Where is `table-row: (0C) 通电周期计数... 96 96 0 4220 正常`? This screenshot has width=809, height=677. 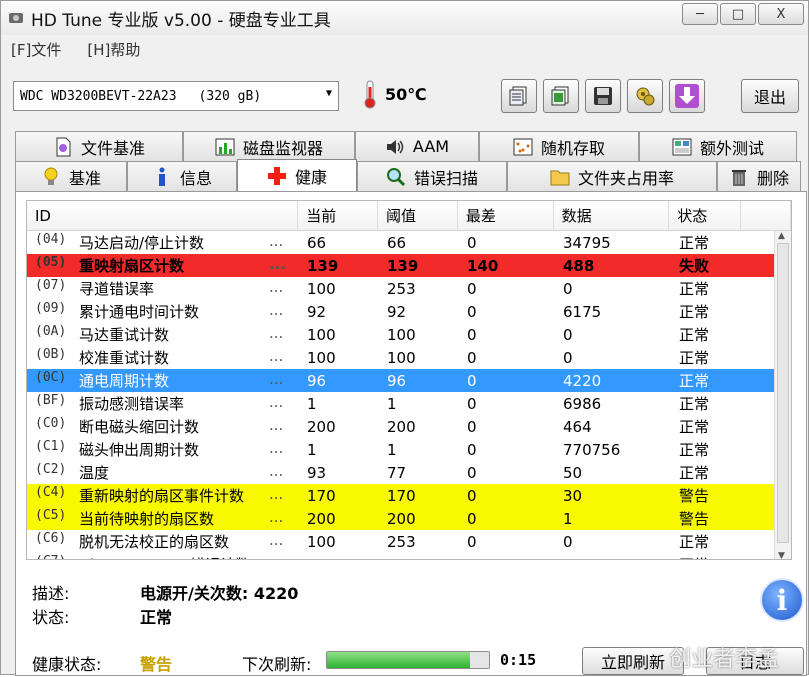 table-row: (0C) 通电周期计数... 96 96 0 4220 正常 is located at coordinates (409, 380).